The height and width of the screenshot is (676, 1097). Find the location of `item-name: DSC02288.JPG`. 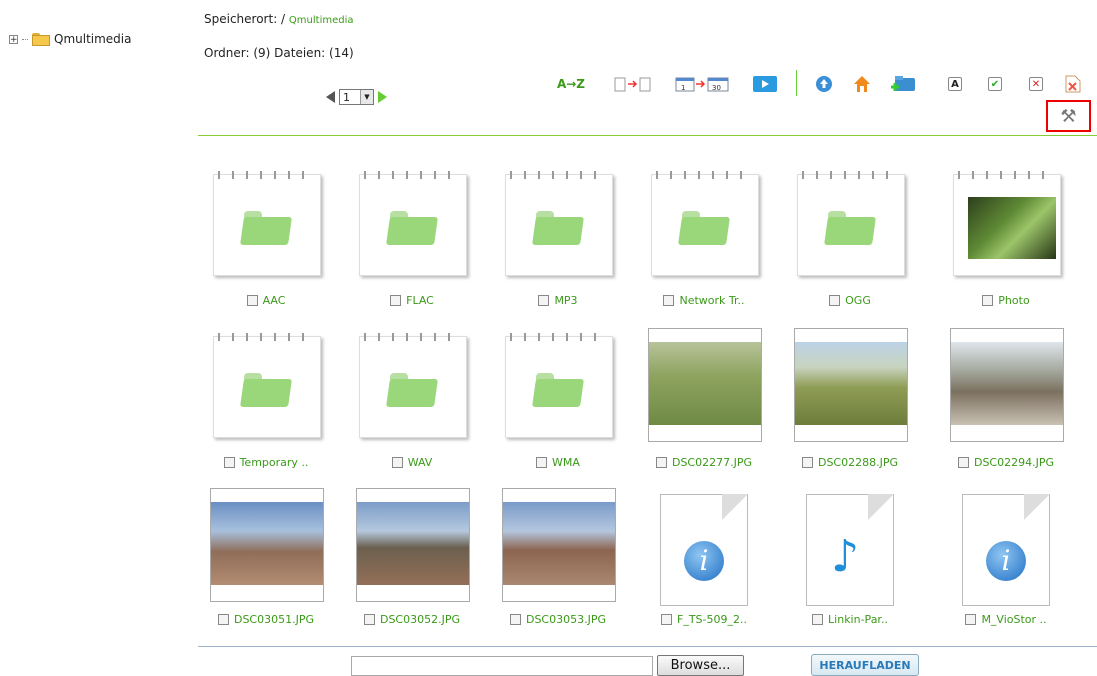

item-name: DSC02288.JPG is located at coordinates (858, 462).